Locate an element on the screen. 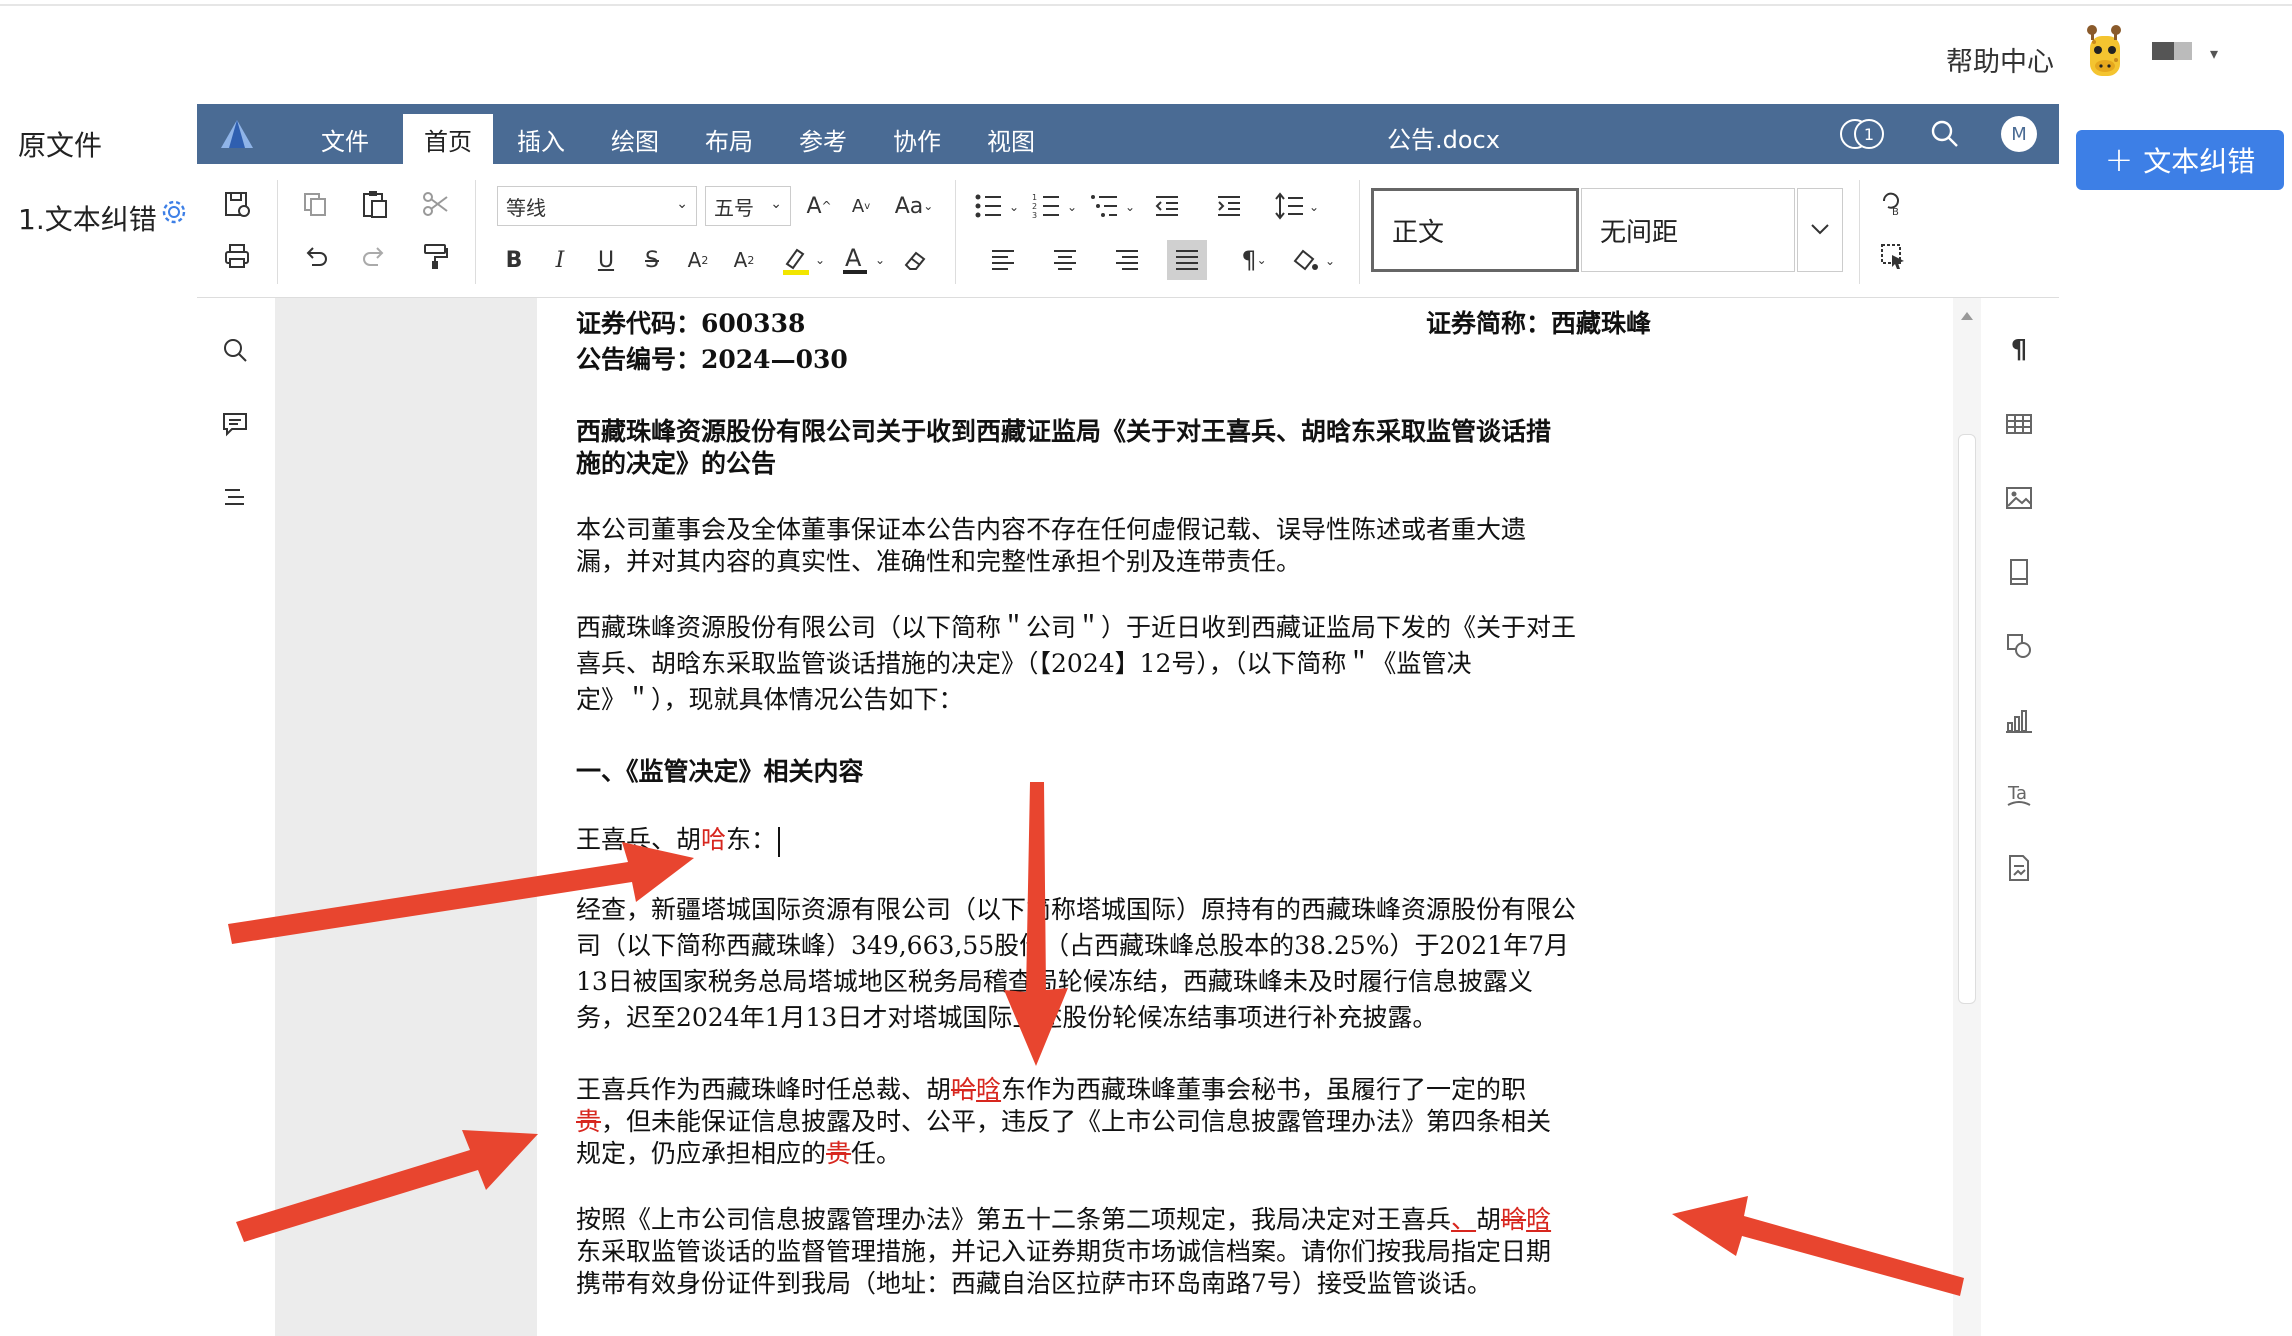  help-center-link: 帮助中心 is located at coordinates (2000, 59).